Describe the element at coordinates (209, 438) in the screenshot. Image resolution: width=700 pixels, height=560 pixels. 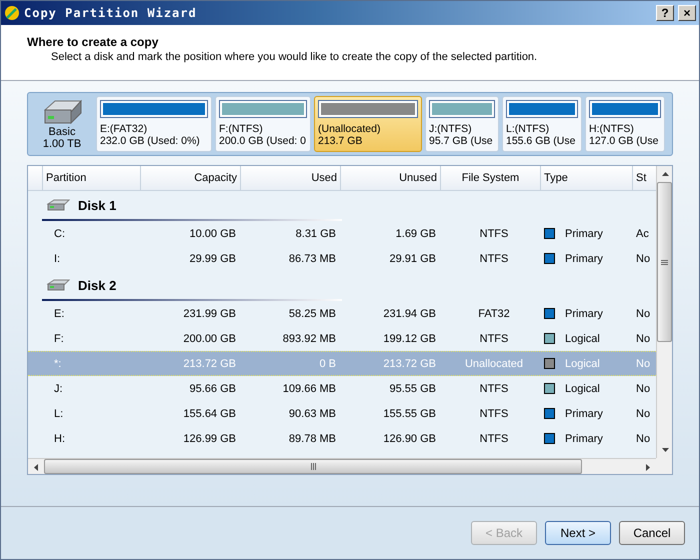
I see `table-cell-text: 126.99 GB` at that location.